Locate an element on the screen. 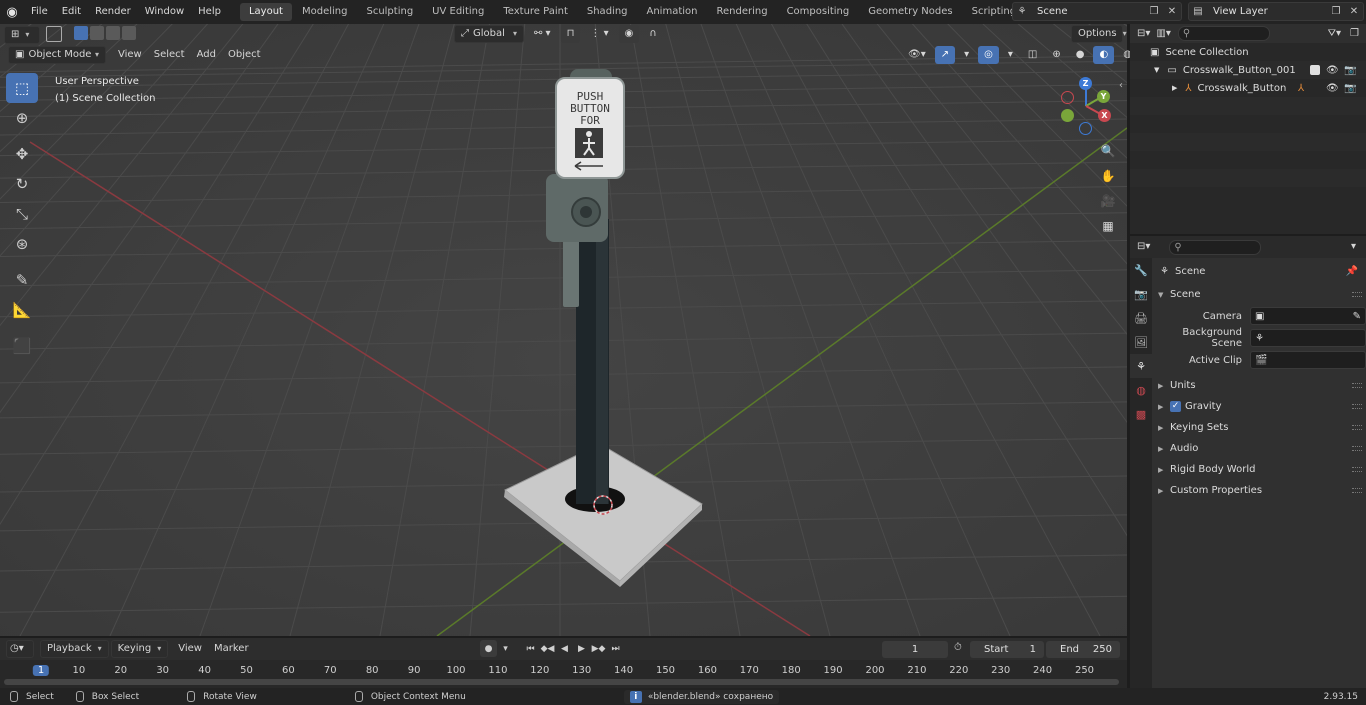  proportional-edit-icon: ◉ is located at coordinates (629, 34).